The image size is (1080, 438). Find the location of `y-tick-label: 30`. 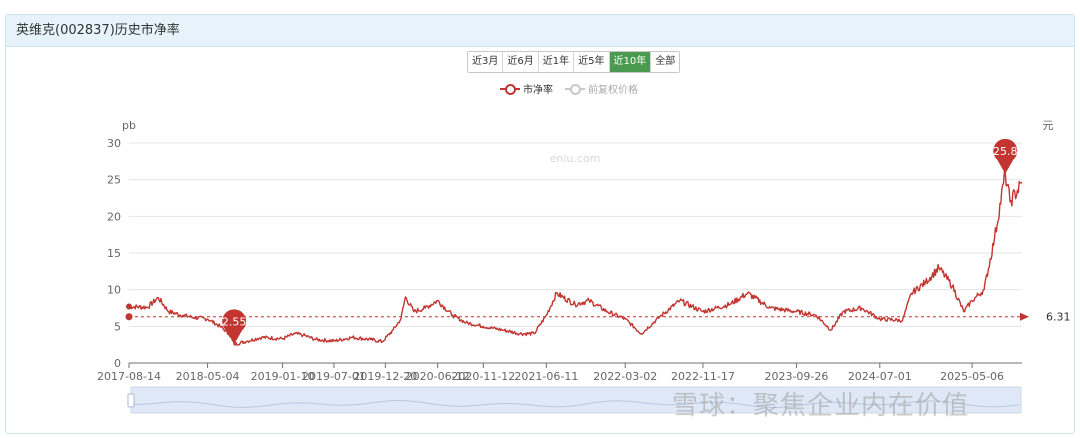

y-tick-label: 30 is located at coordinates (114, 143).